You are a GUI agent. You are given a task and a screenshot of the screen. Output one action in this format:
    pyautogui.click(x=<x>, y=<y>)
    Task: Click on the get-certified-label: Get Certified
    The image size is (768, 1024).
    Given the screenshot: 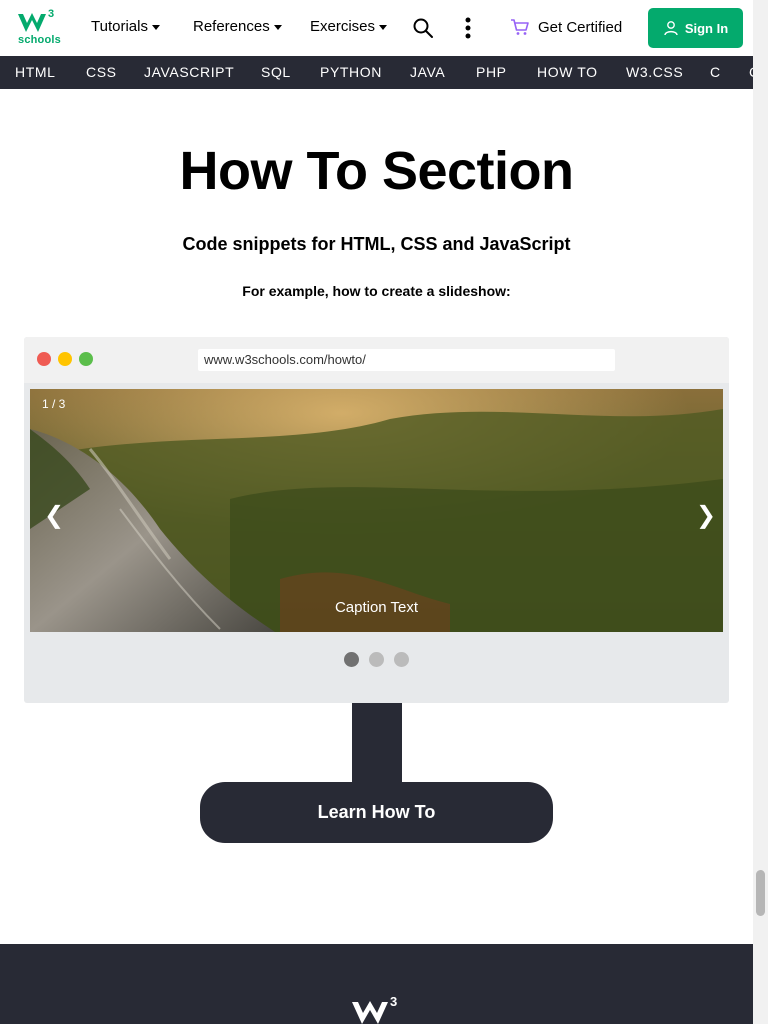 What is the action you would take?
    pyautogui.click(x=580, y=27)
    